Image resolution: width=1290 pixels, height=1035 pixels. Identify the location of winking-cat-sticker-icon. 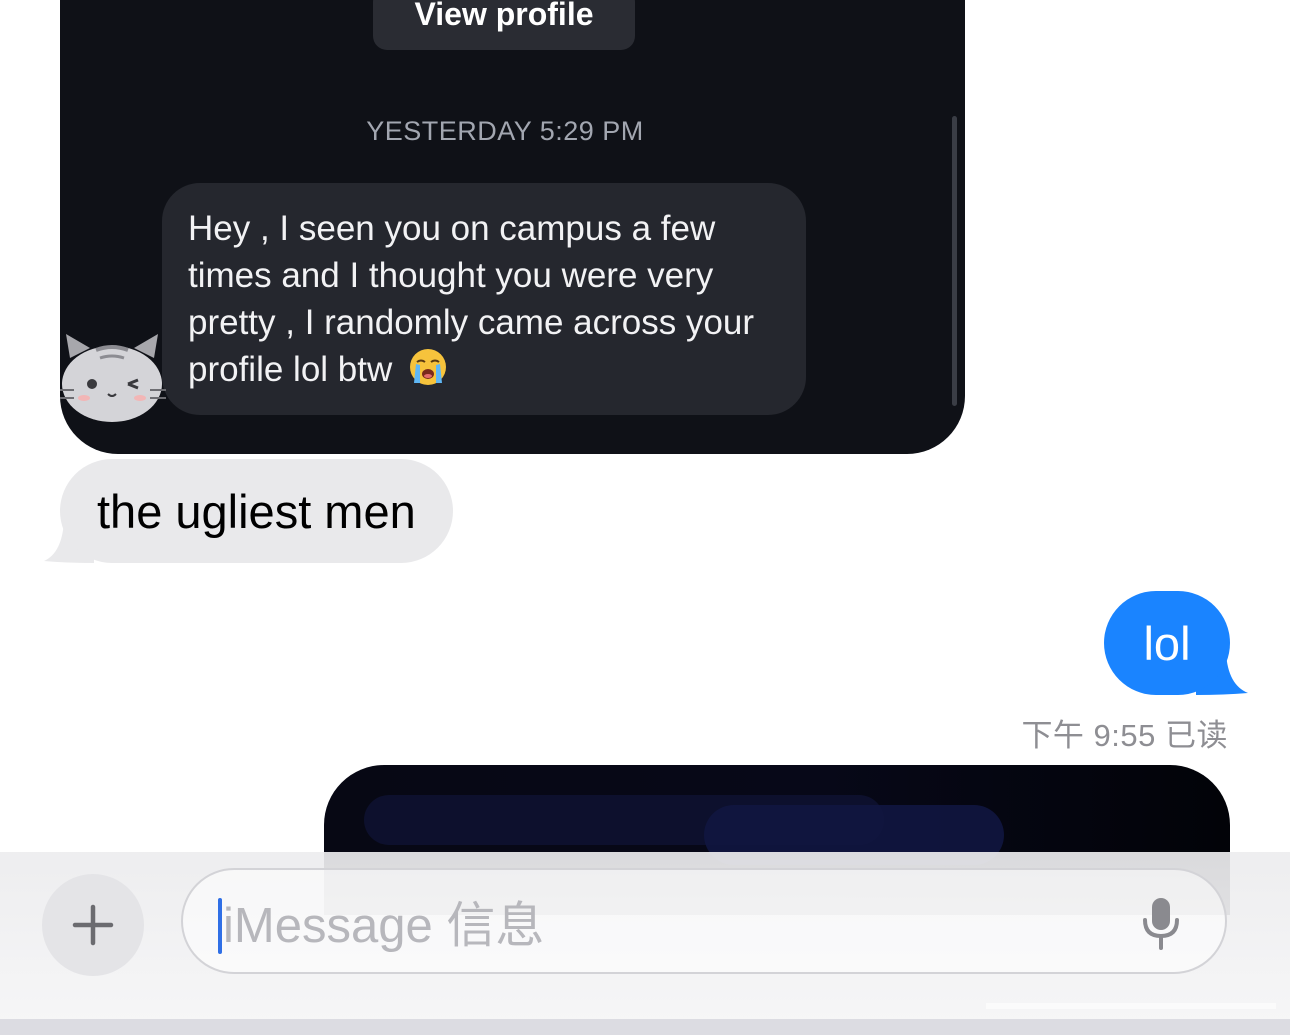
(114, 377).